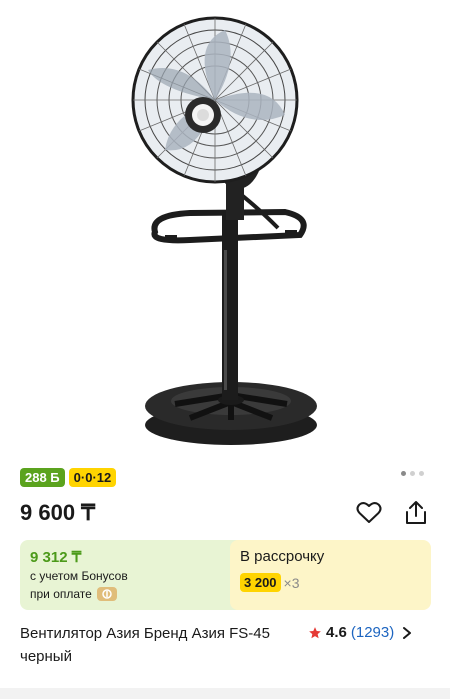 Image resolution: width=450 pixels, height=699 pixels. I want to click on product-title: Вентилятор Азия Бренд Азия FS-45 черный, so click(145, 645).